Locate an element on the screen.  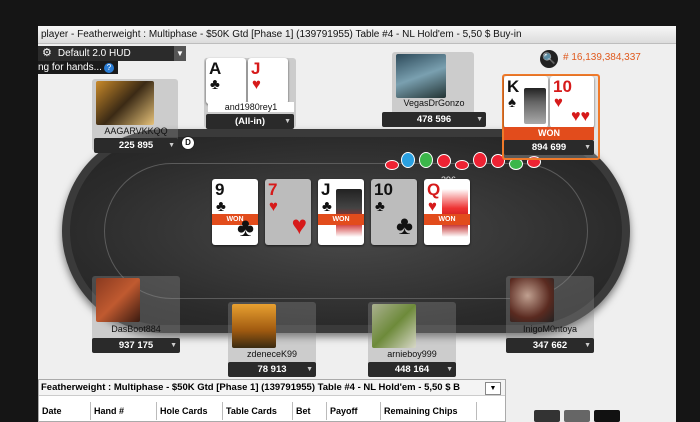
heart-icon: ♥♥ is located at coordinates (580, 116).